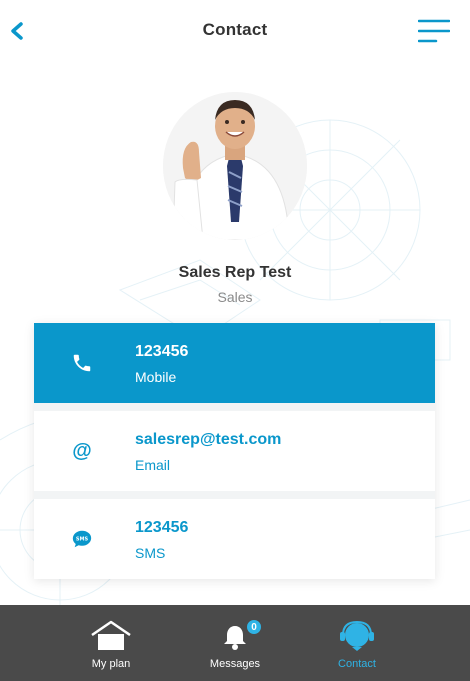 The height and width of the screenshot is (681, 470). I want to click on contact-label: Mobile, so click(156, 377).